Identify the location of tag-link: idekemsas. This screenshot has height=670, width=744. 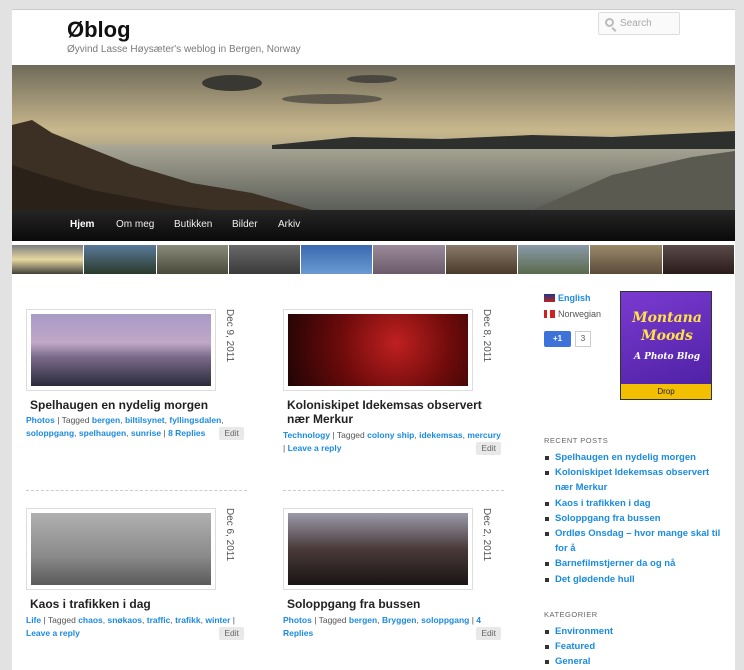
(440, 435).